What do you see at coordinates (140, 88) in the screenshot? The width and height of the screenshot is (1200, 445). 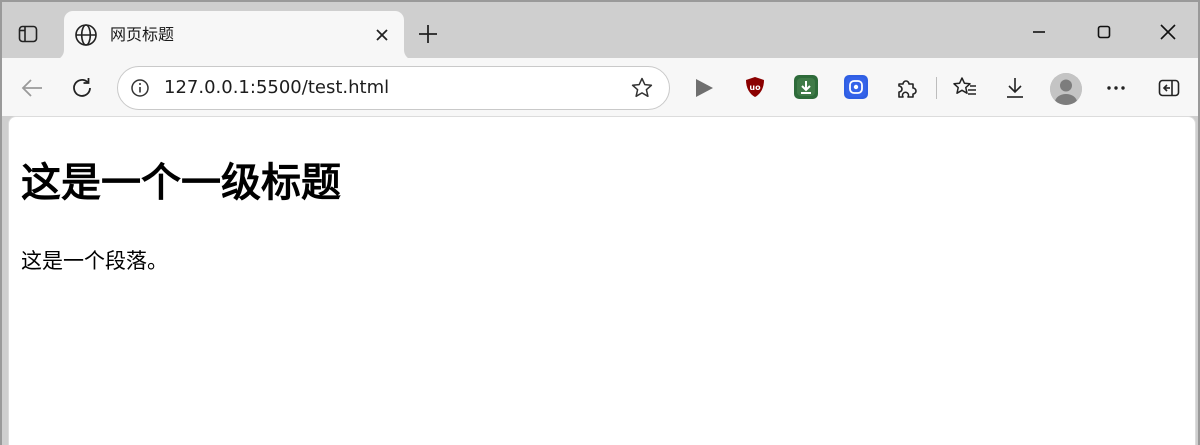 I see `site-info-icon` at bounding box center [140, 88].